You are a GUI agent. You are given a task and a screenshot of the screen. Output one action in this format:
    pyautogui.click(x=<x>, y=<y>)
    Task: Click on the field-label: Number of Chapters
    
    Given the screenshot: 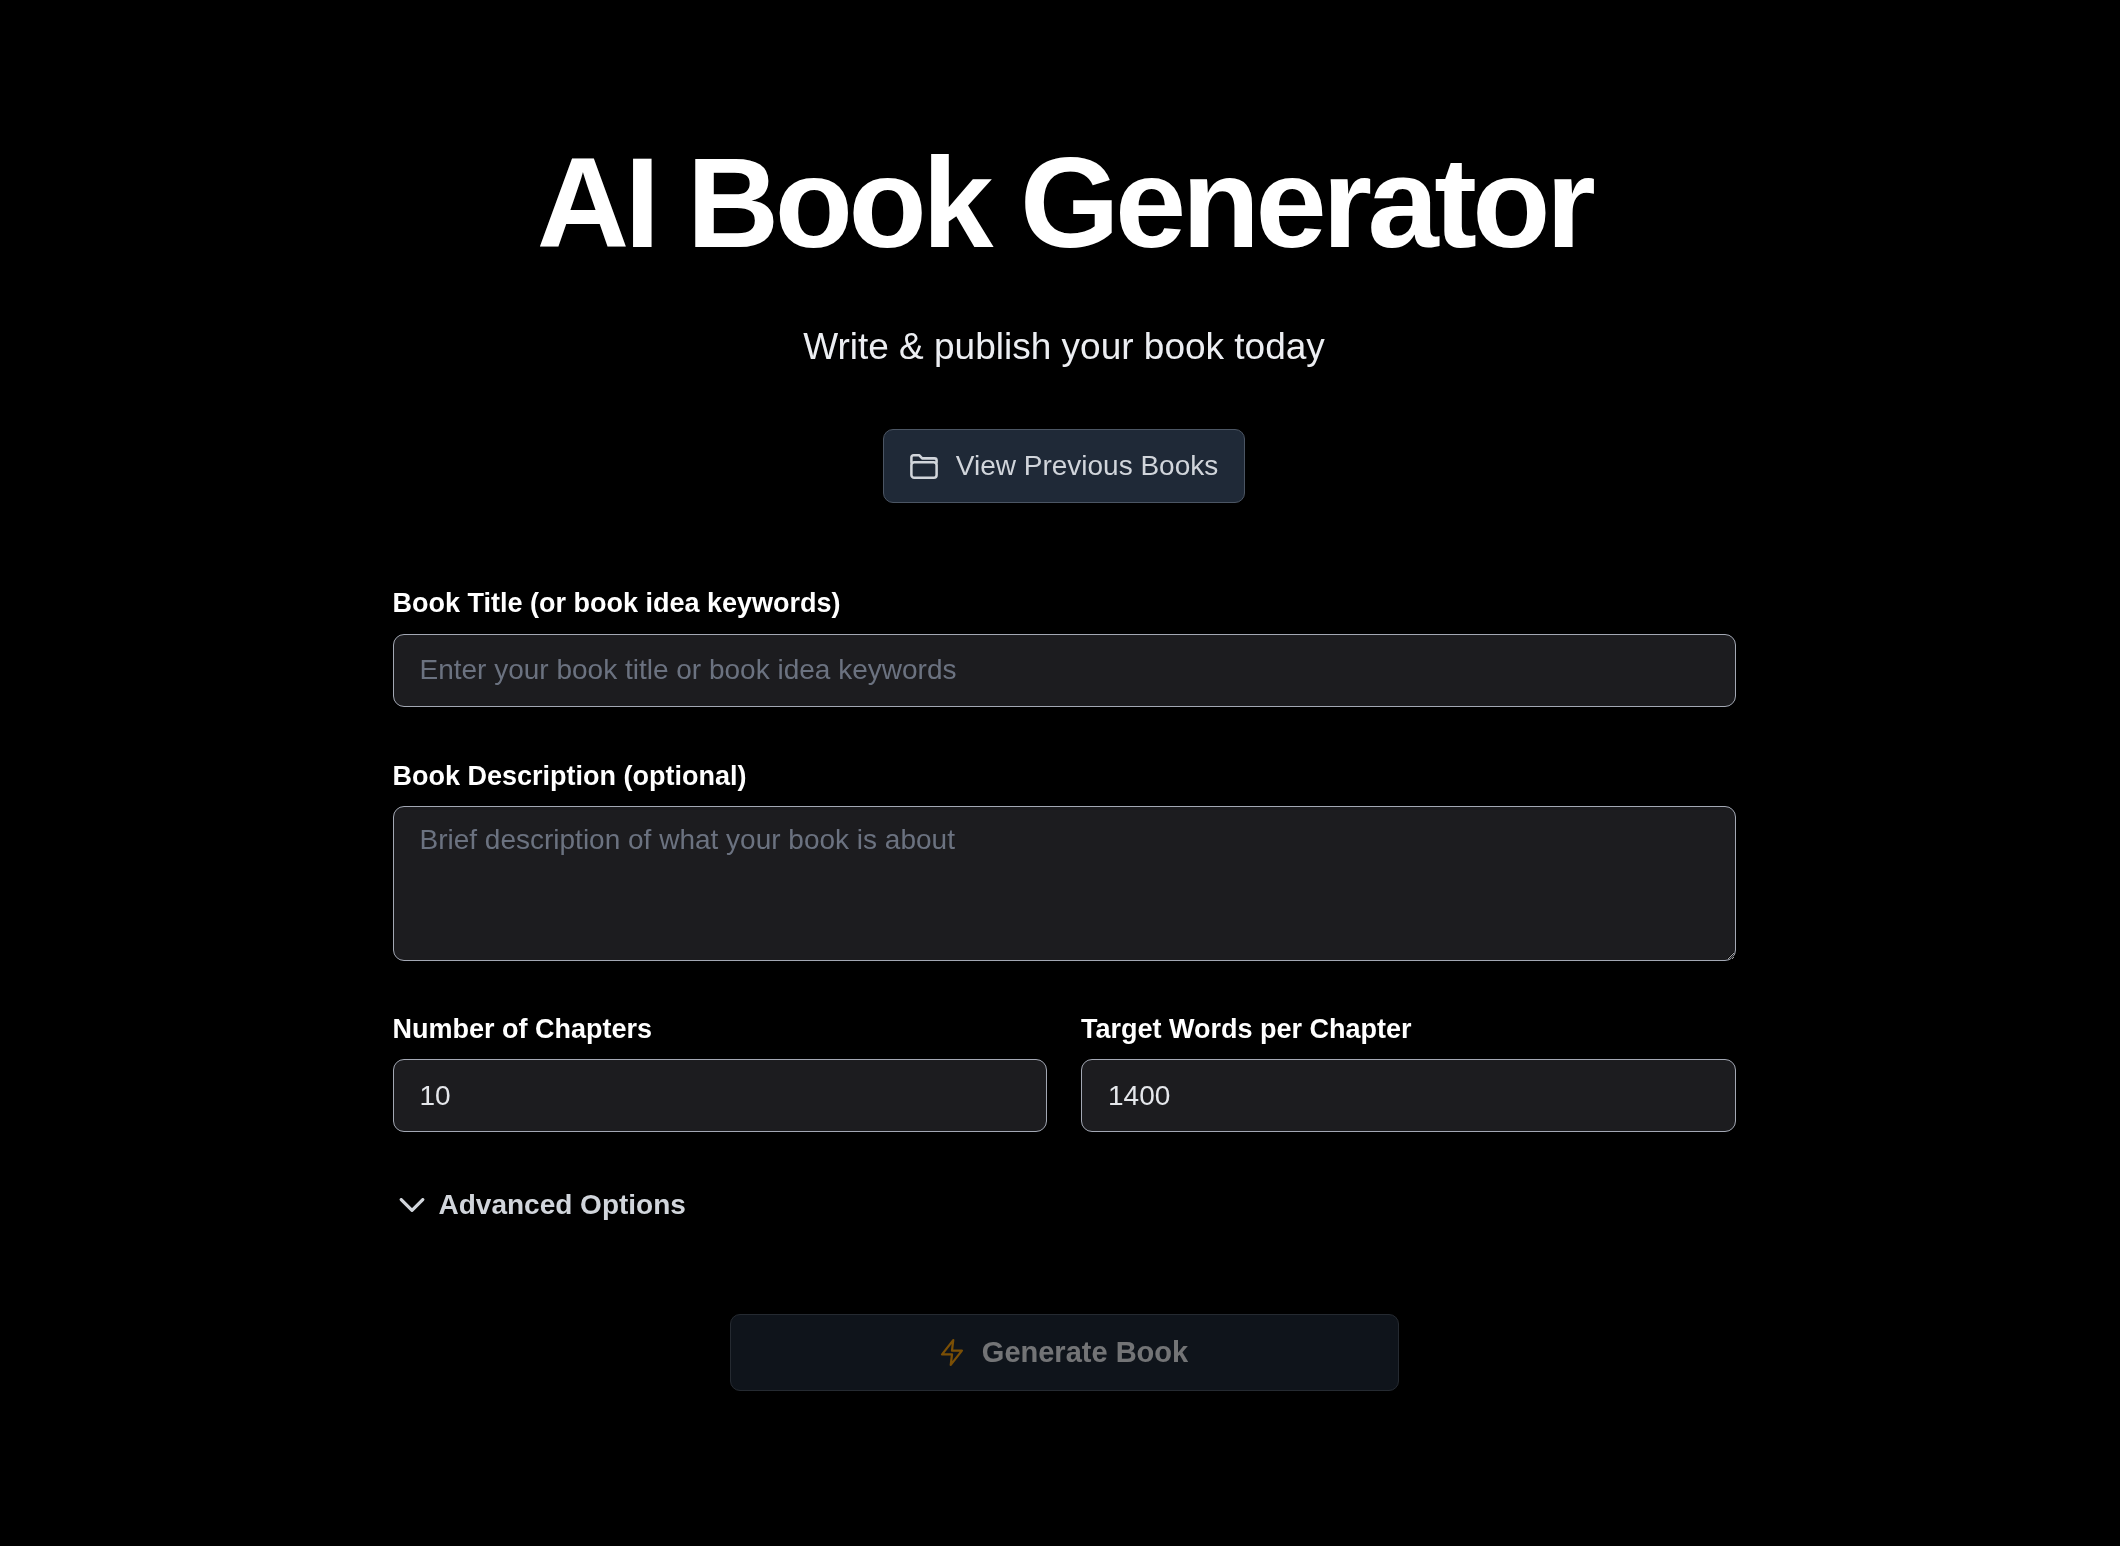 What is the action you would take?
    pyautogui.click(x=522, y=1029)
    